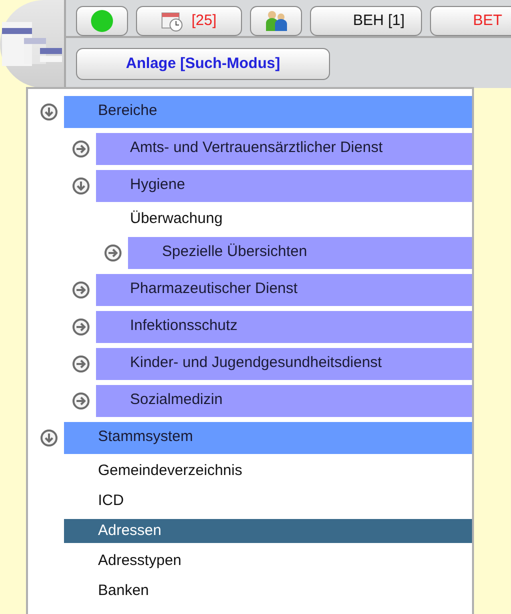 Image resolution: width=511 pixels, height=614 pixels. I want to click on toolbar-button: BET, so click(470, 21).